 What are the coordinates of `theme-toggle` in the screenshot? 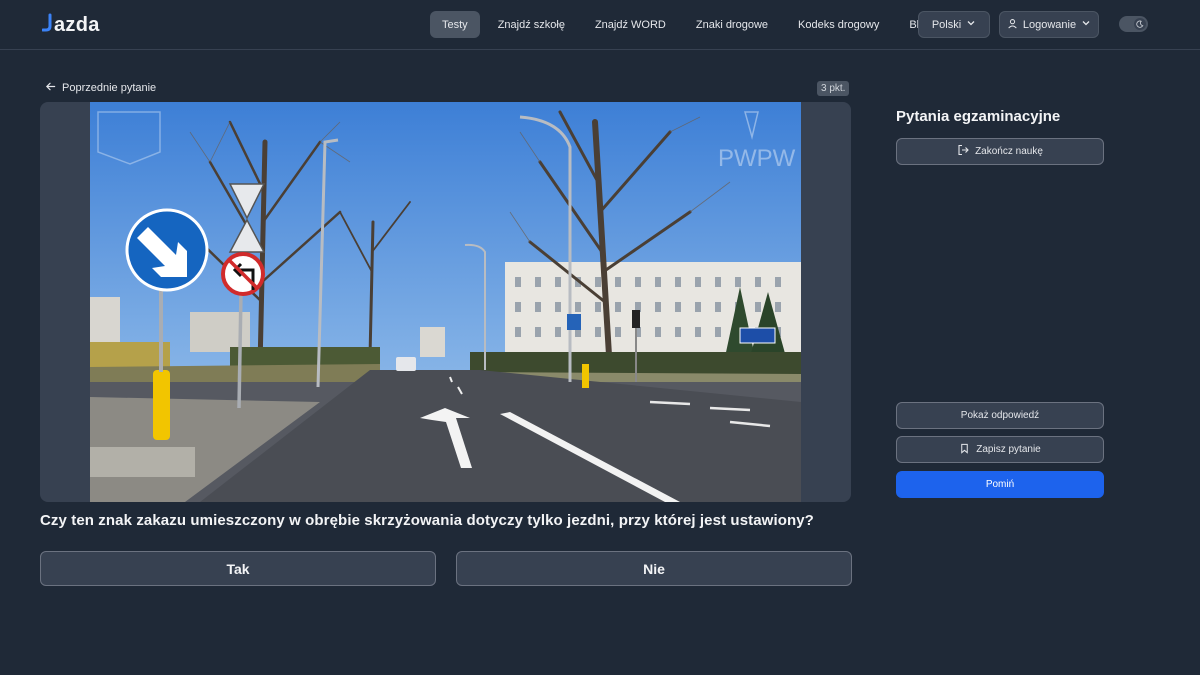 It's located at (1133, 24).